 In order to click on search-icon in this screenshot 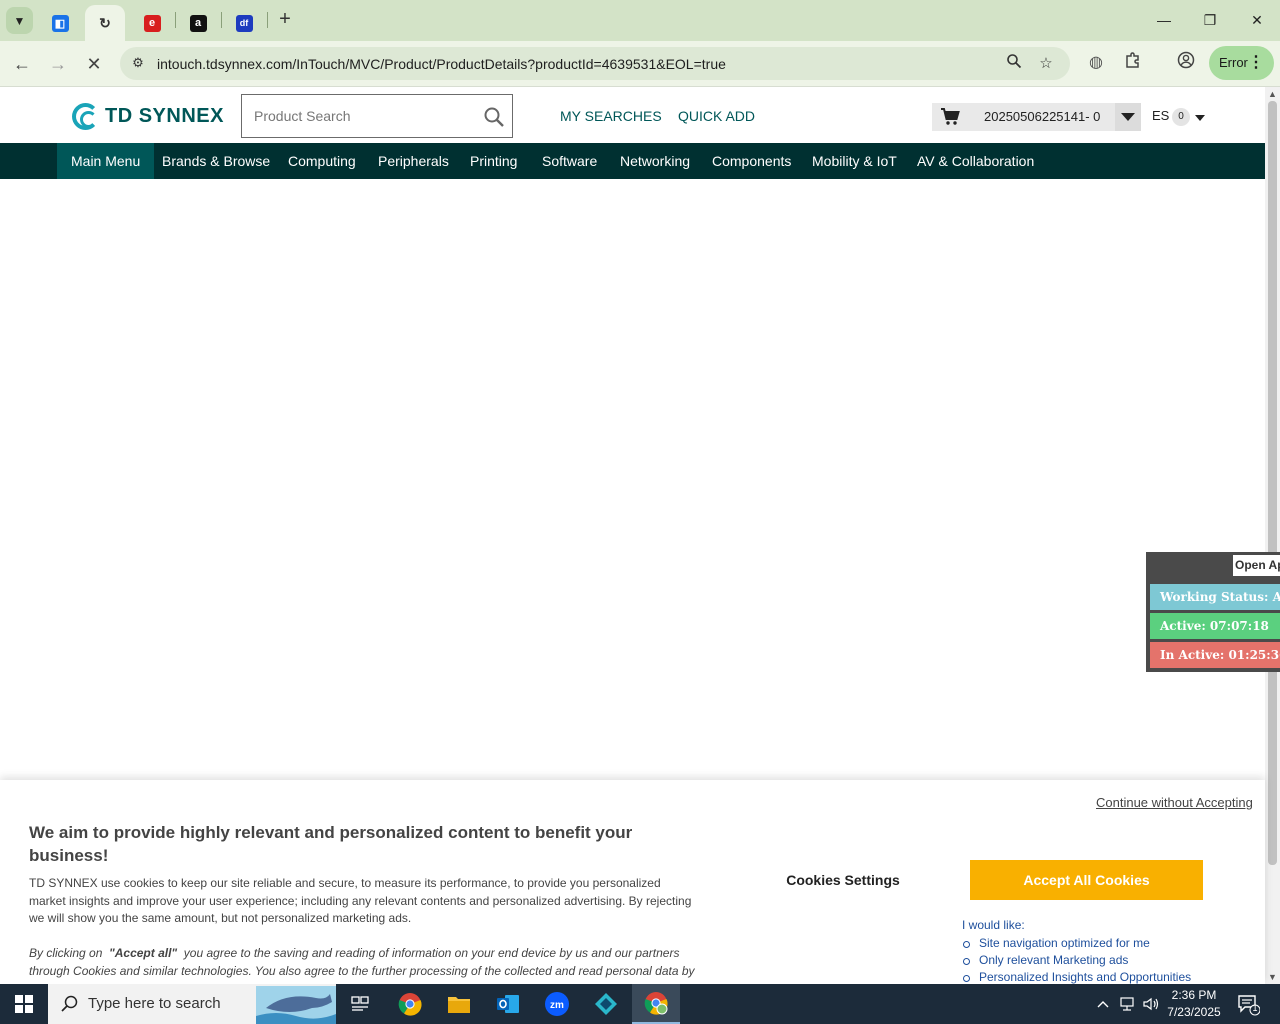, I will do `click(494, 117)`.